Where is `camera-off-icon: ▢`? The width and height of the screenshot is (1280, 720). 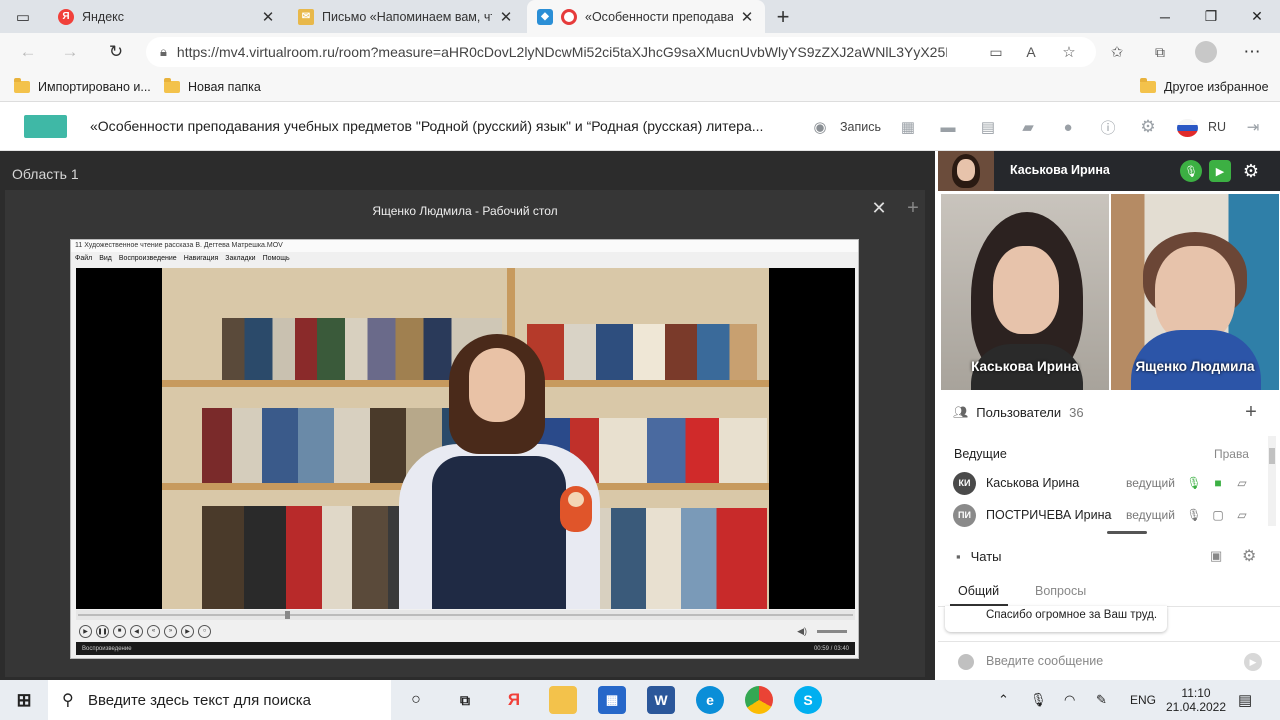
camera-off-icon: ▢ is located at coordinates (1218, 515).